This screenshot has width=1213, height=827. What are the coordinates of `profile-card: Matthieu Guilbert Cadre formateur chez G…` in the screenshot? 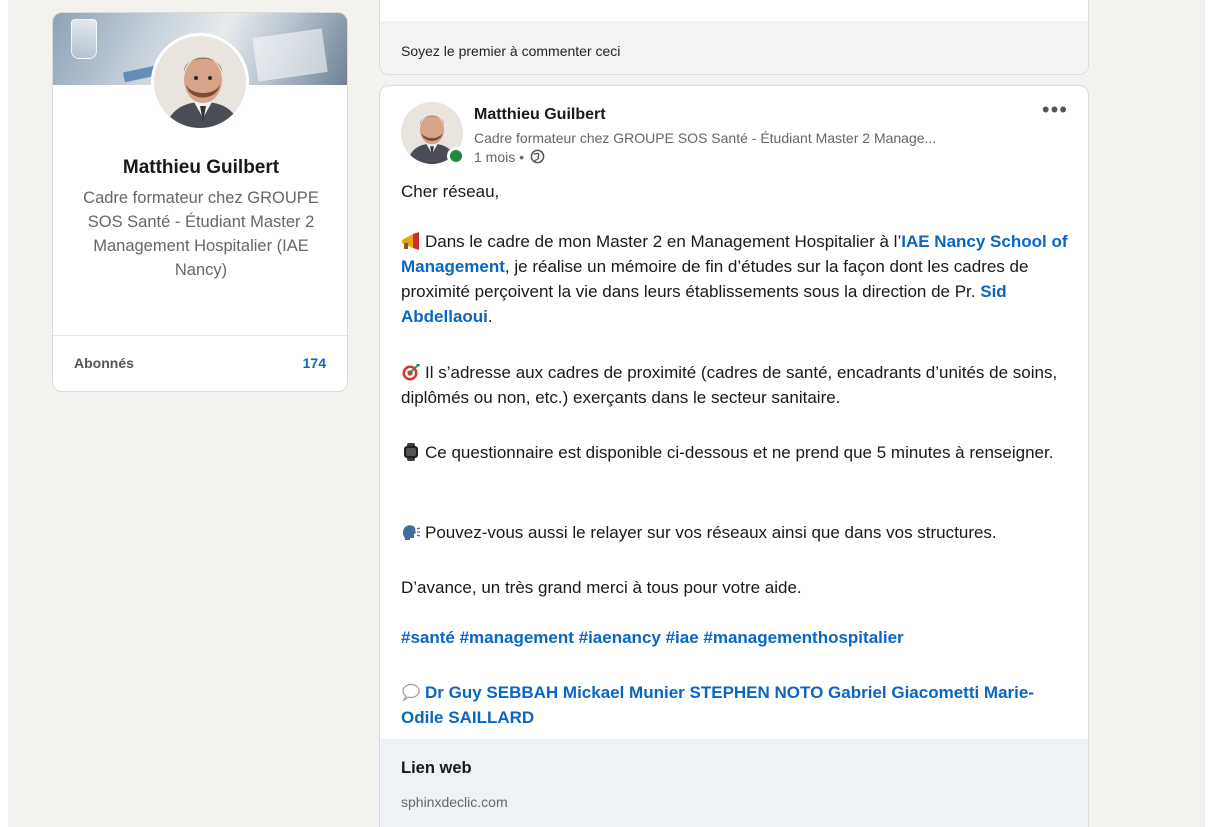 It's located at (200, 202).